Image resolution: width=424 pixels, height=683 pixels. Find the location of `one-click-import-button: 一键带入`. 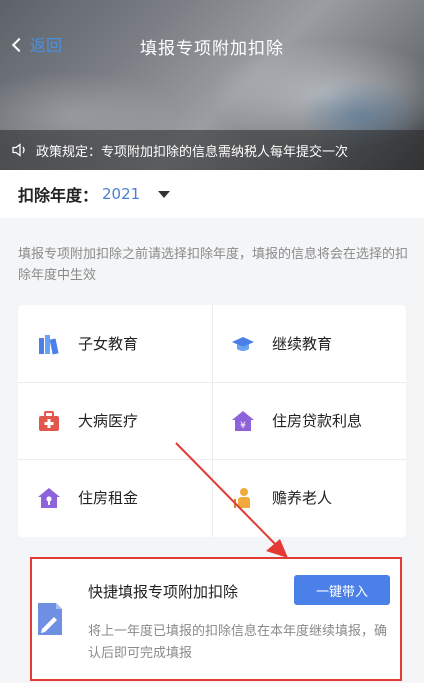

one-click-import-button: 一键带入 is located at coordinates (342, 590).